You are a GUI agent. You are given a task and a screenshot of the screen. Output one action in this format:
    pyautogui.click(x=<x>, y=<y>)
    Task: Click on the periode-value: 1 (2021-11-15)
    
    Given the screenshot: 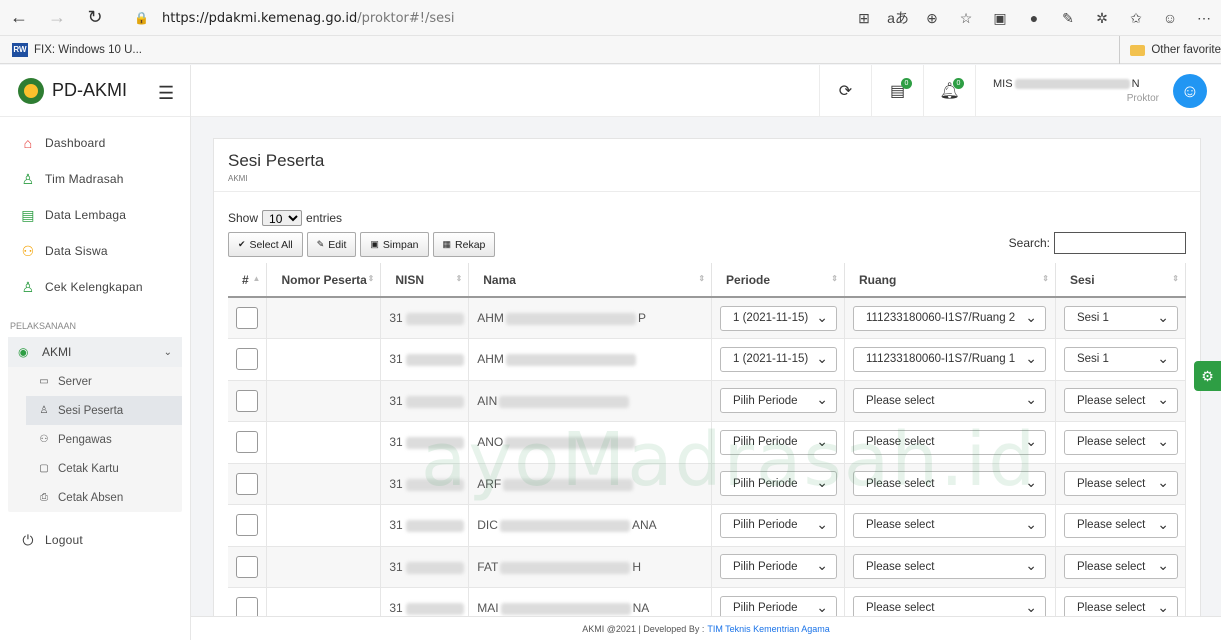 What is the action you would take?
    pyautogui.click(x=771, y=318)
    